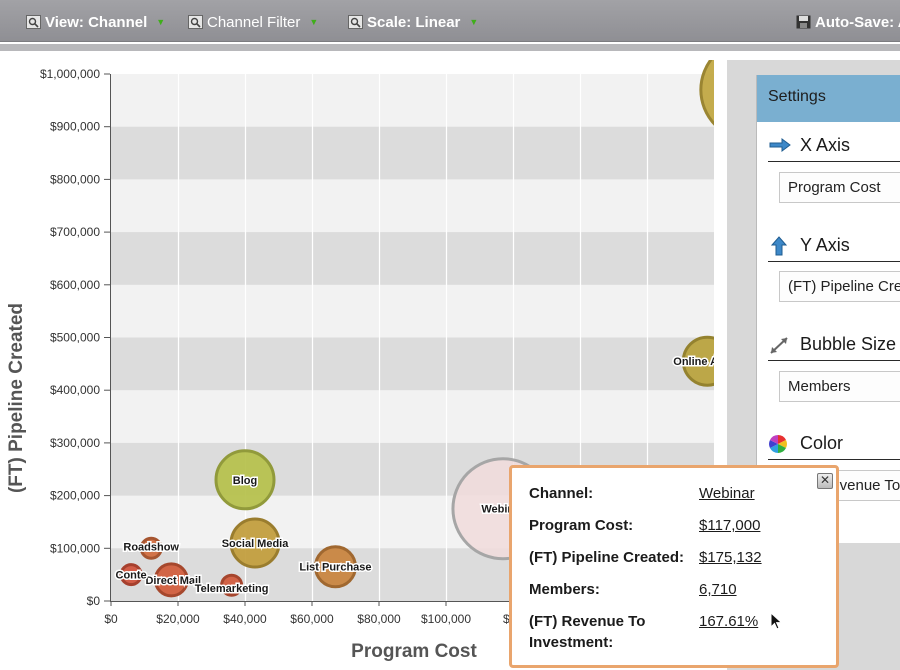 The width and height of the screenshot is (900, 670). Describe the element at coordinates (256, 544) in the screenshot. I see `bubble-label: Social Media` at that location.